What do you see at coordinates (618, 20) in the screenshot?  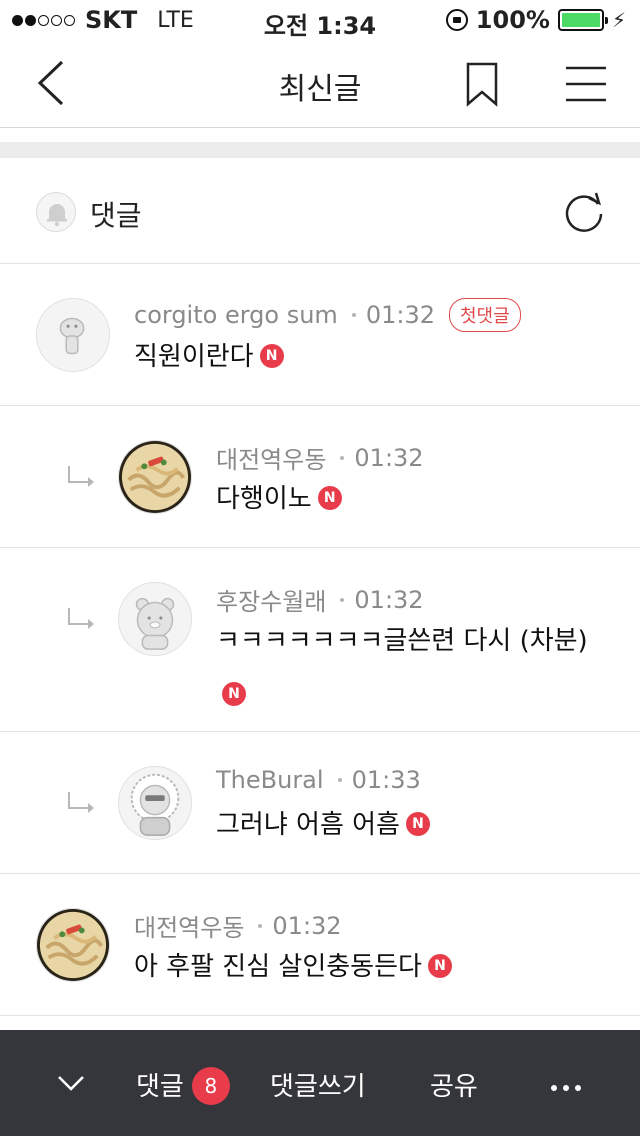 I see `charging-icon: ⚡` at bounding box center [618, 20].